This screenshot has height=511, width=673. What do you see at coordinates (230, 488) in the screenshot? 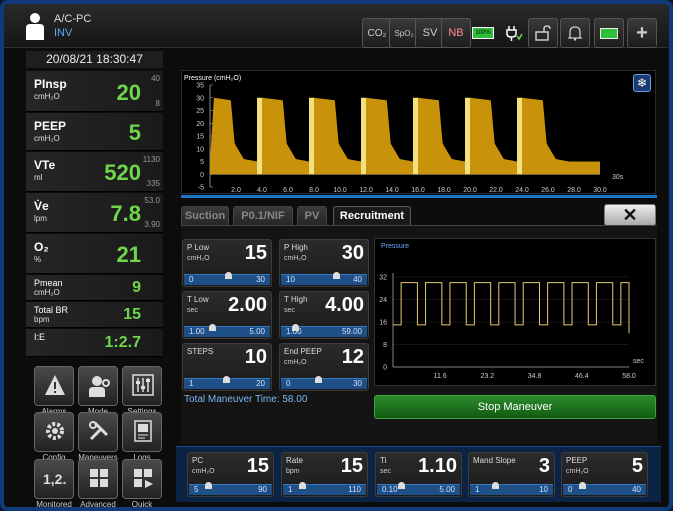
I see `setting-slider-track: 5 90` at bounding box center [230, 488].